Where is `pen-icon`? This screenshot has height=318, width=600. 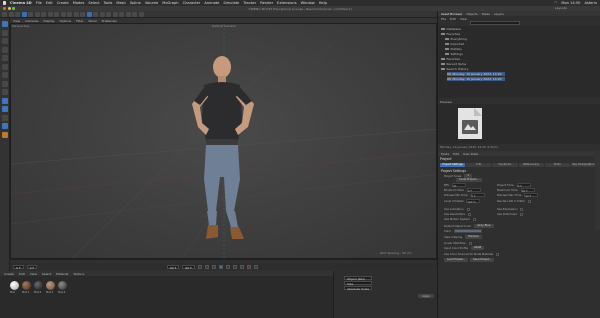
pen-icon is located at coordinates (95, 14).